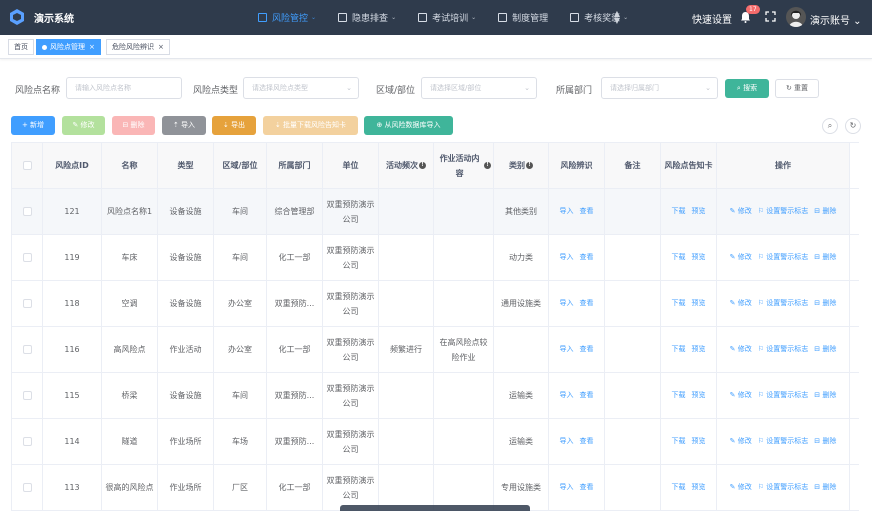  I want to click on info-icon: !, so click(487, 165).